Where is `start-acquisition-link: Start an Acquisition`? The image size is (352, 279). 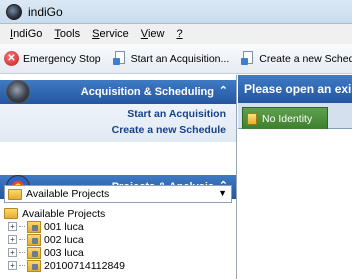 start-acquisition-link: Start an Acquisition is located at coordinates (176, 114).